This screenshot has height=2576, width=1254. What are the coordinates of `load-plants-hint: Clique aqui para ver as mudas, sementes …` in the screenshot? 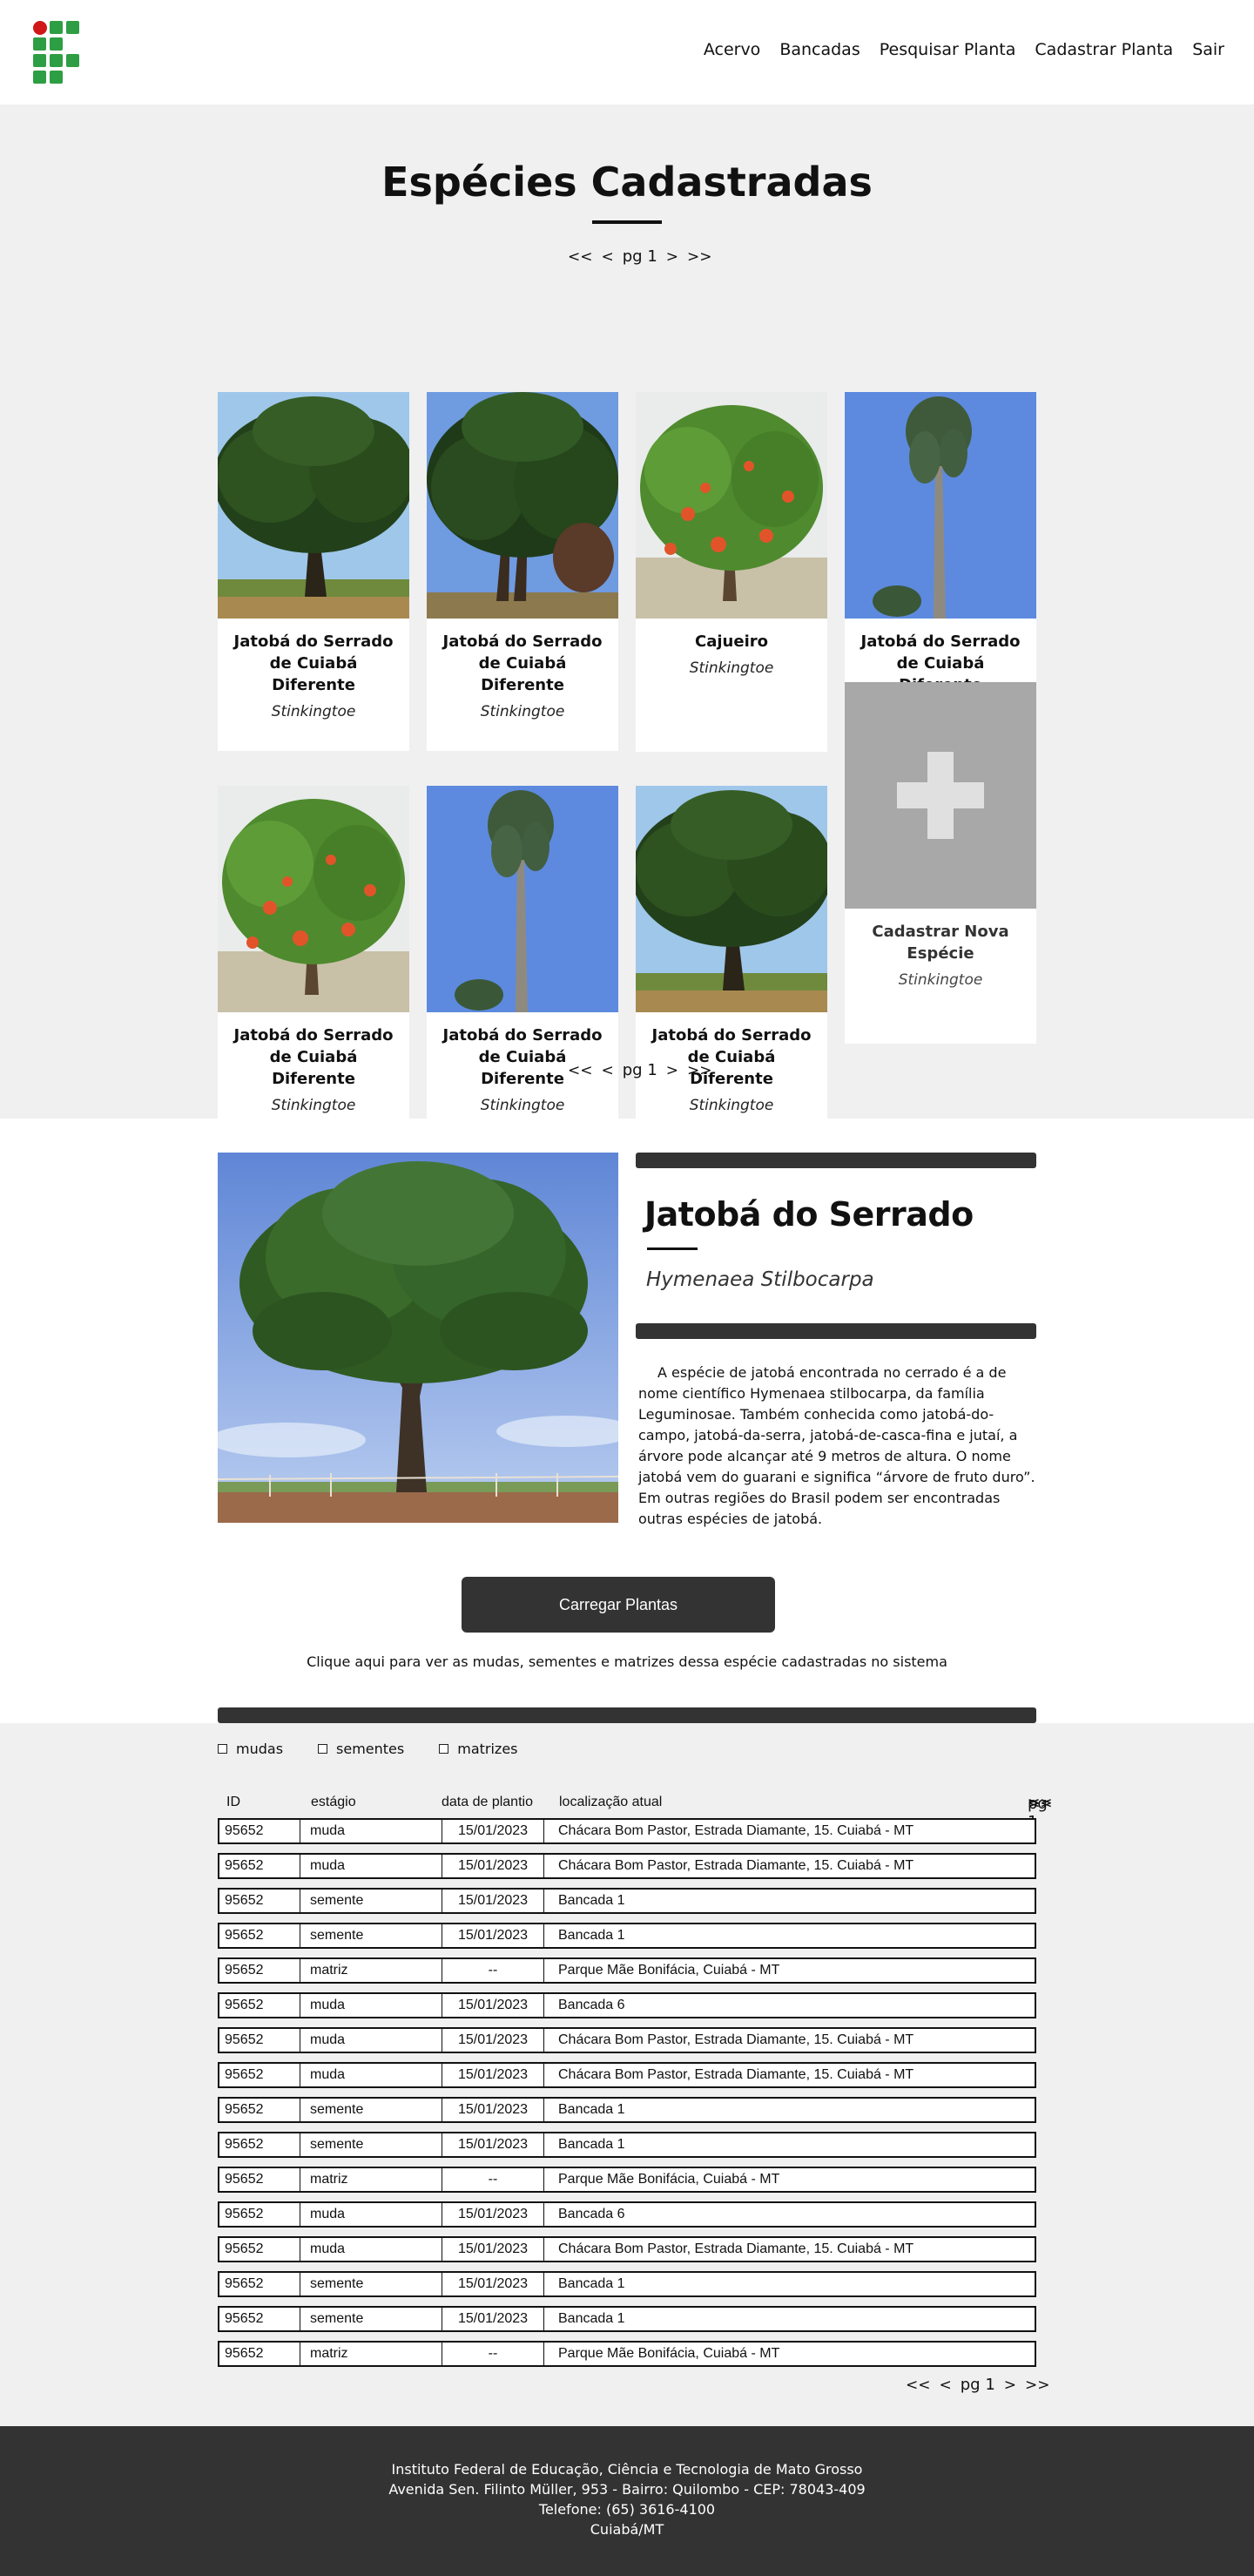 It's located at (627, 1661).